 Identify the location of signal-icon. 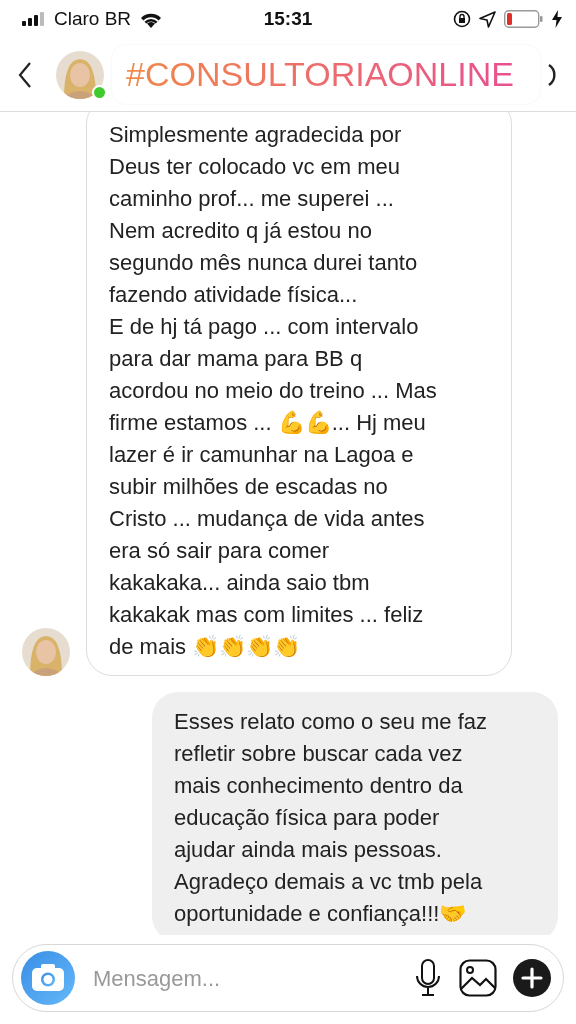
(34, 19).